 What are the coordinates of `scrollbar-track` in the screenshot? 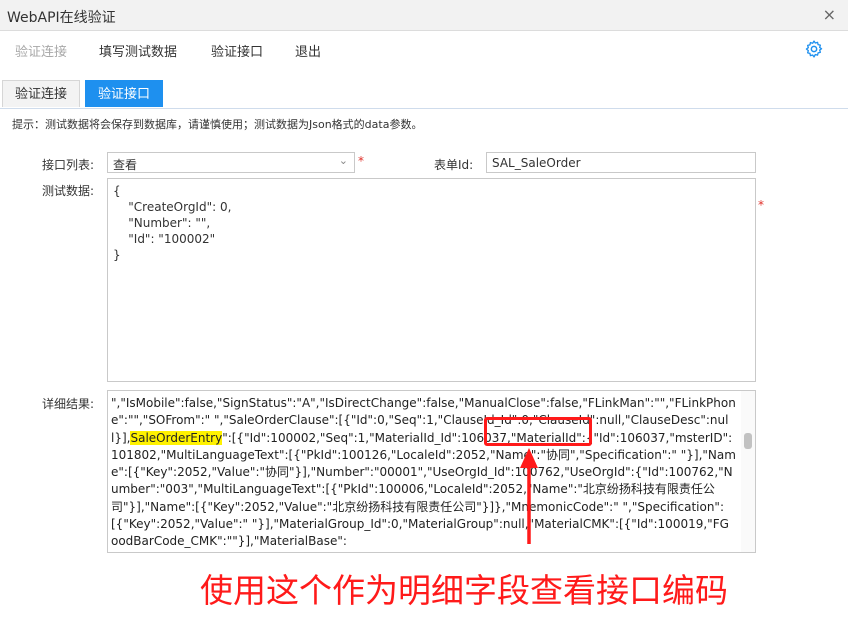 It's located at (748, 471).